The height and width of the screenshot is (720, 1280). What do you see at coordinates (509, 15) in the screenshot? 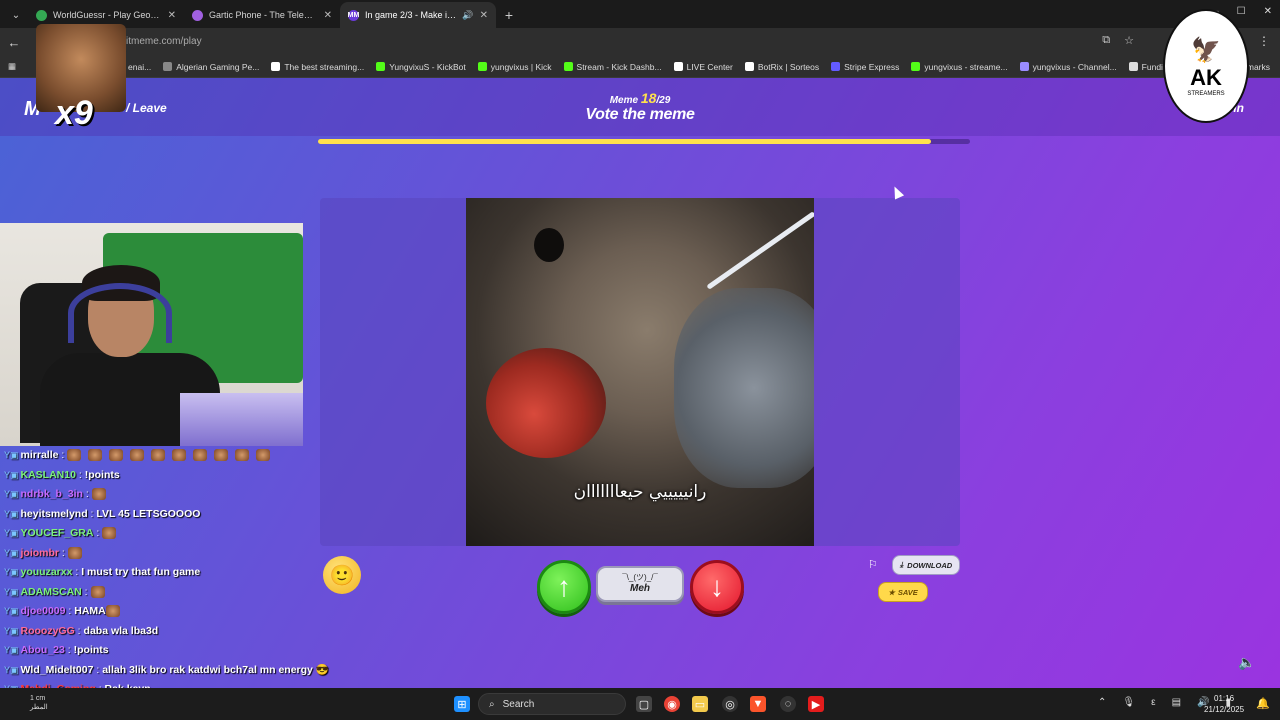
I see `new-tab-button: +` at bounding box center [509, 15].